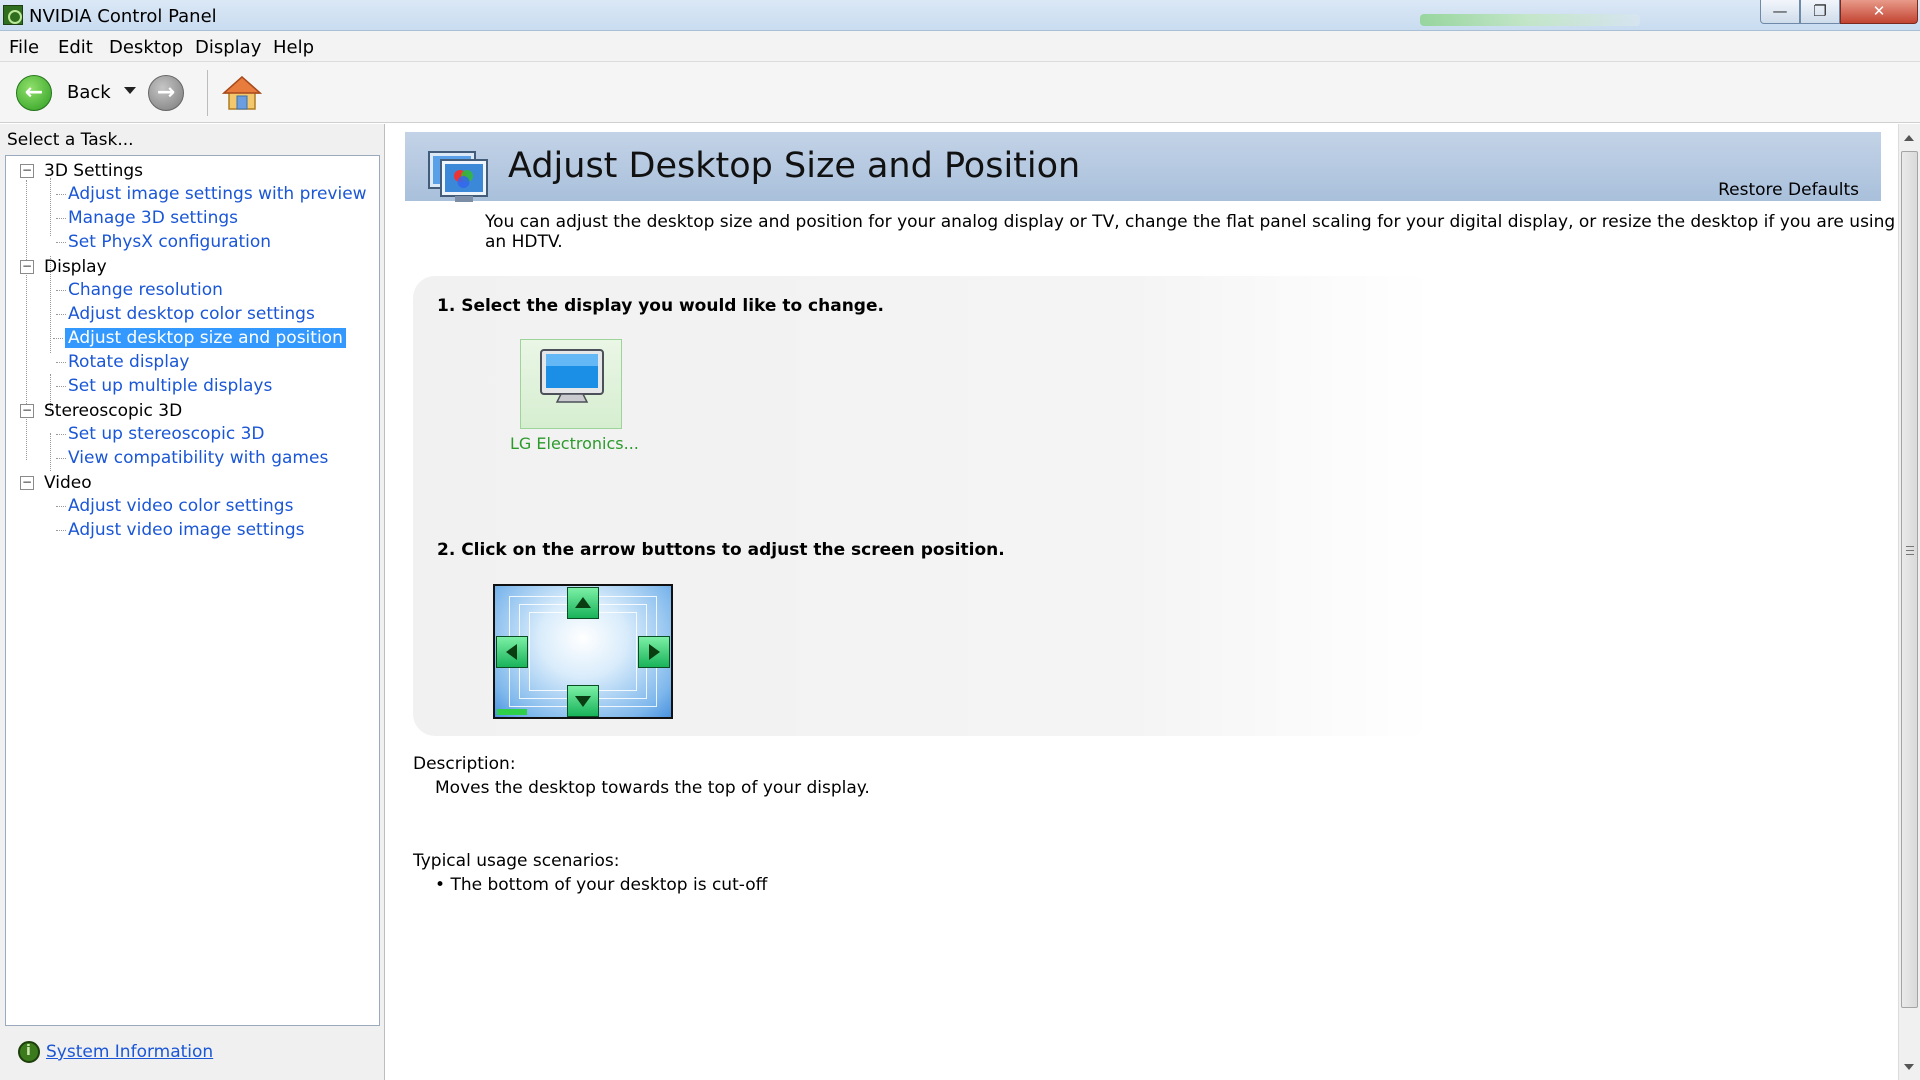  What do you see at coordinates (146, 47) in the screenshot?
I see `menu-desktop: Desktop` at bounding box center [146, 47].